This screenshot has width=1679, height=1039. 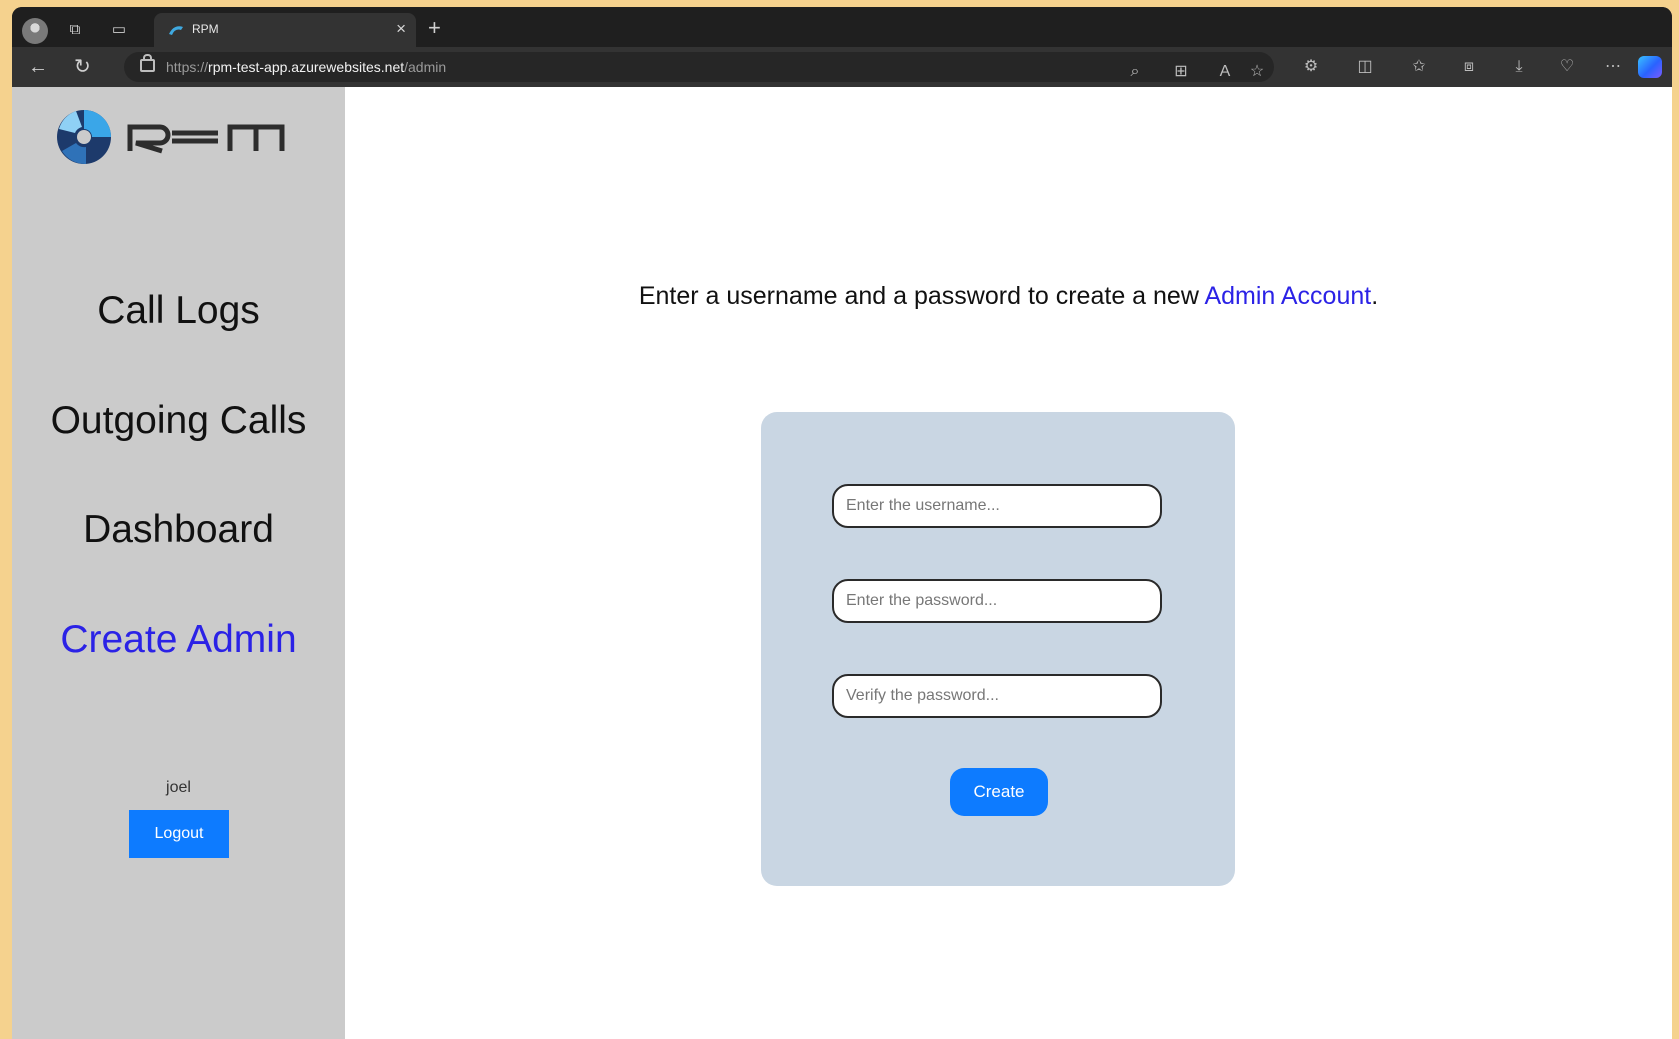 I want to click on search-icon: ⌕, so click(x=1135, y=72).